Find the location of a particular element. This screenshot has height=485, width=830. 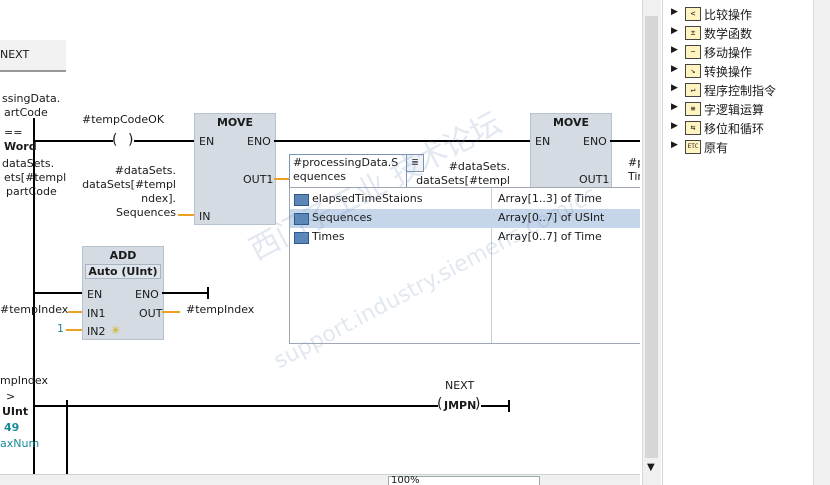

contact-operand: #tempCodeOK is located at coordinates (123, 119).